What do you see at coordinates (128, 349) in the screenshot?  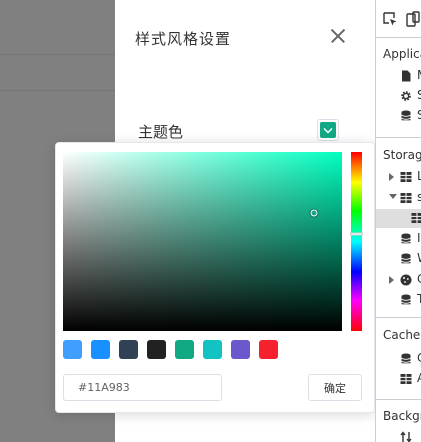 I see `preset-color-swatch: #304156` at bounding box center [128, 349].